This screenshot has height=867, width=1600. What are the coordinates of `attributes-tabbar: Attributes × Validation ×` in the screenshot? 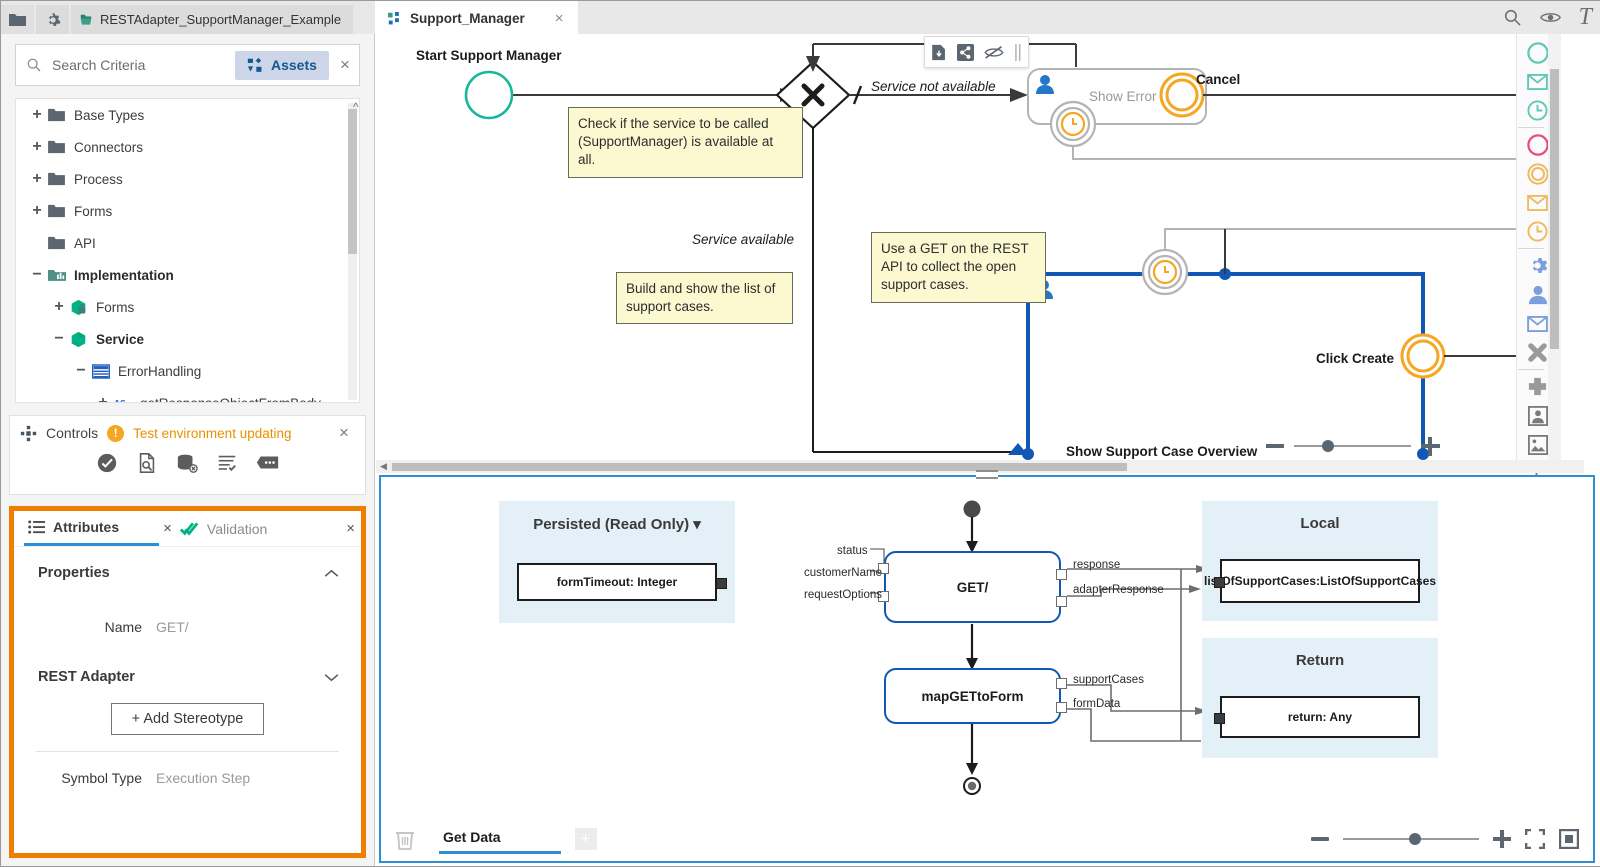 It's located at (187, 529).